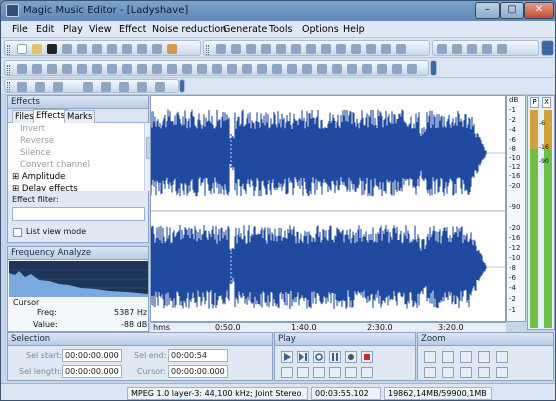  Describe the element at coordinates (320, 29) in the screenshot. I see `menu-options: Options` at that location.